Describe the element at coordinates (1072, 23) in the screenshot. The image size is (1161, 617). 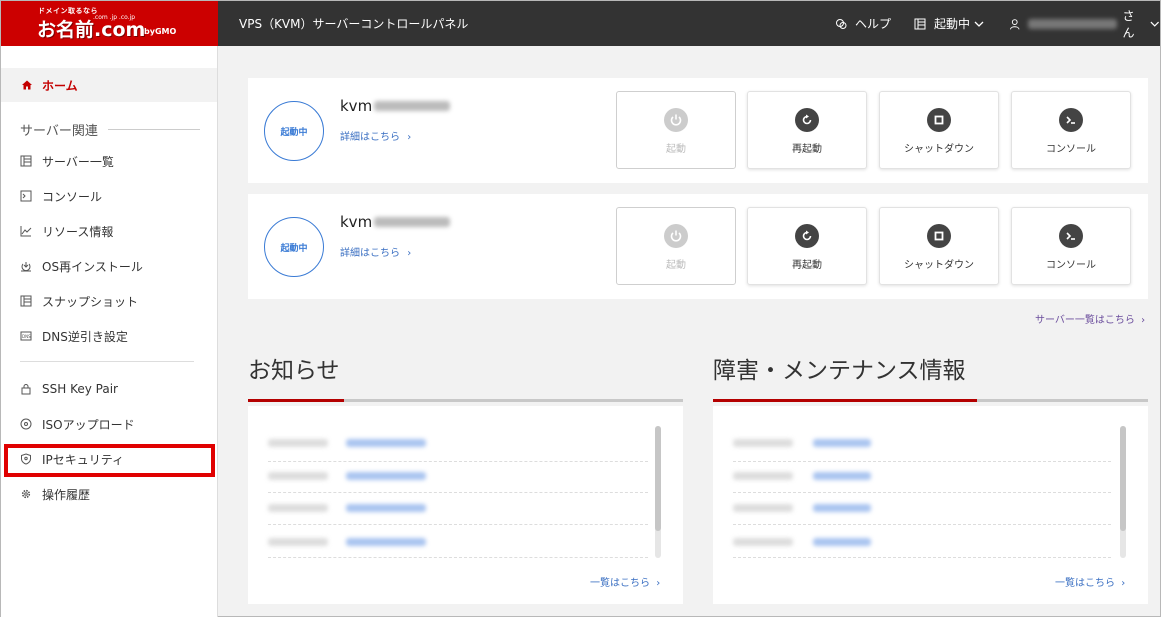
I see `user-name-redacted` at that location.